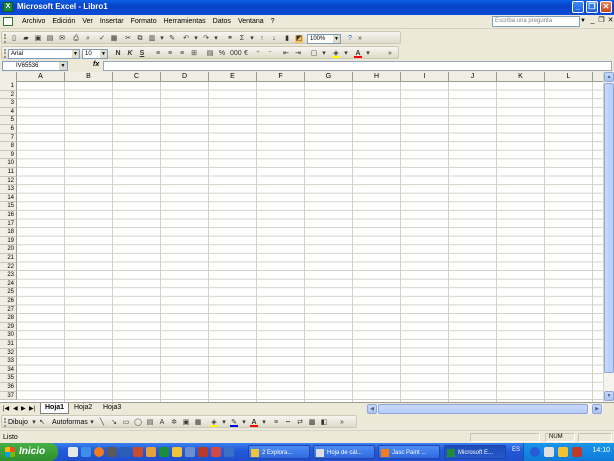  Describe the element at coordinates (140, 39) in the screenshot. I see `copy-icon: ⧉` at that location.